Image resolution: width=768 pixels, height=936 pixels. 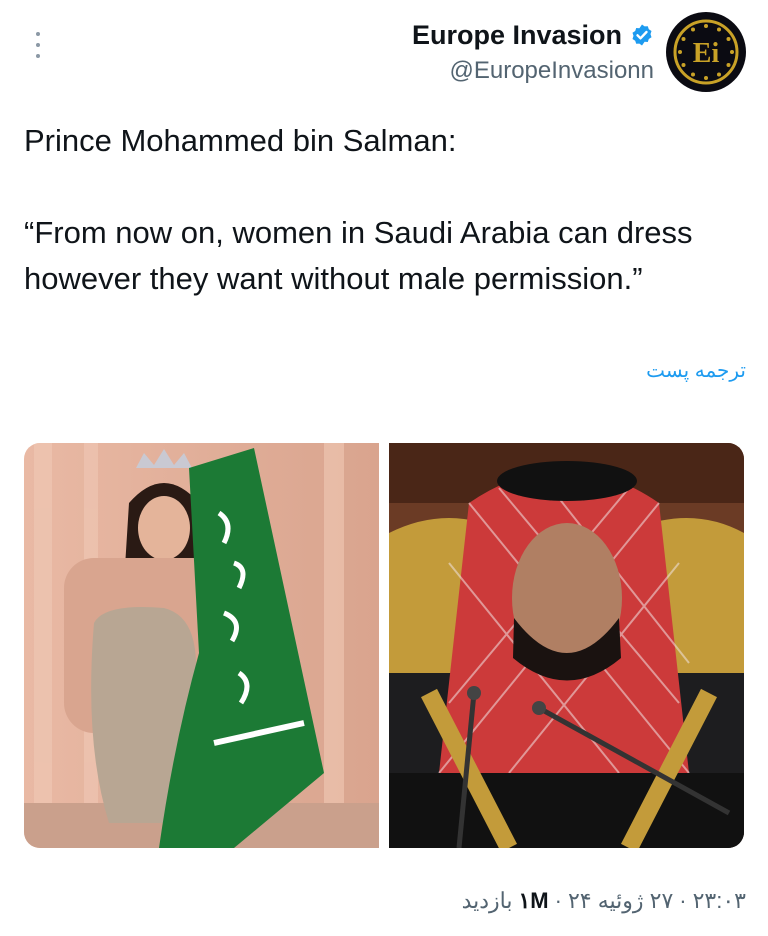 I want to click on author-handle: @EuropeInvasionn, so click(x=533, y=71).